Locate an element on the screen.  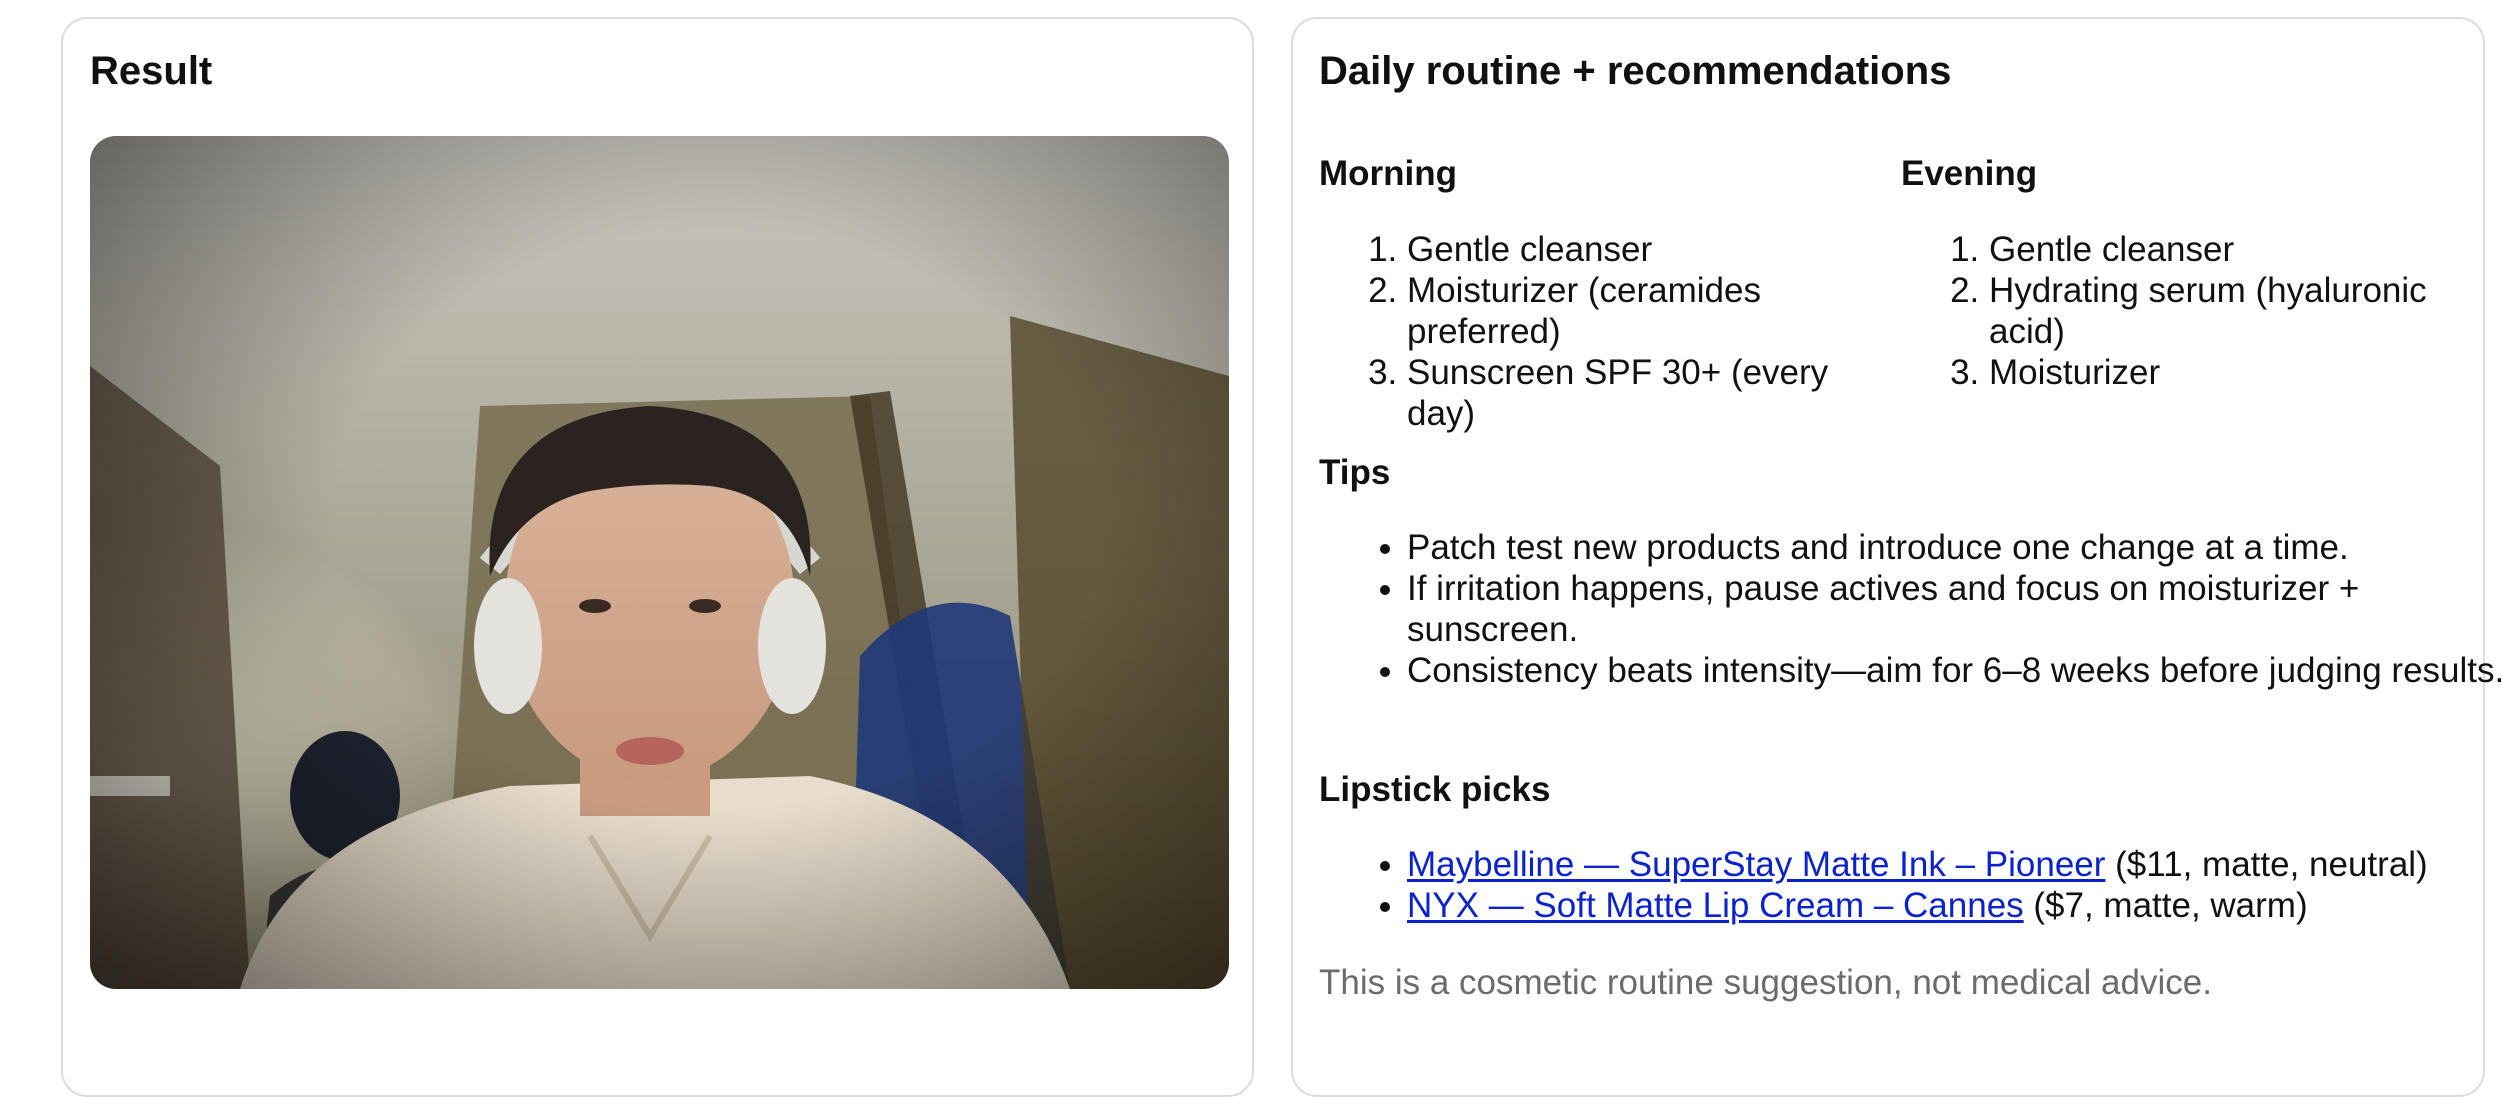
result-title: Result is located at coordinates (151, 71).